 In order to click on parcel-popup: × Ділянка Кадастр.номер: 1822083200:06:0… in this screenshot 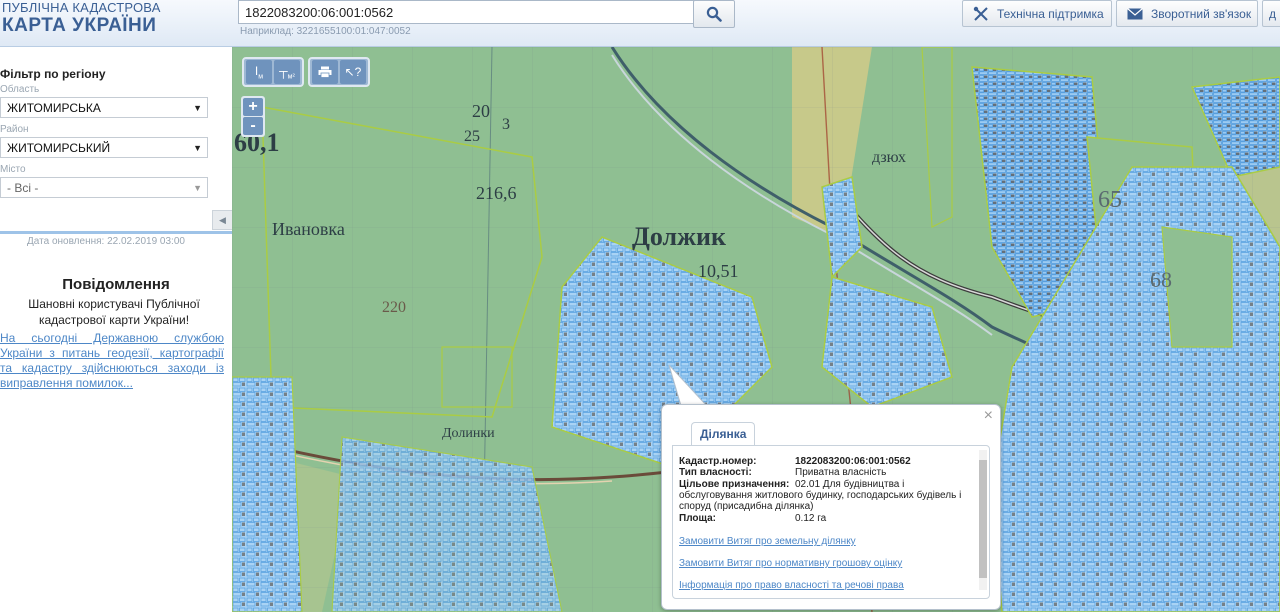, I will do `click(831, 507)`.